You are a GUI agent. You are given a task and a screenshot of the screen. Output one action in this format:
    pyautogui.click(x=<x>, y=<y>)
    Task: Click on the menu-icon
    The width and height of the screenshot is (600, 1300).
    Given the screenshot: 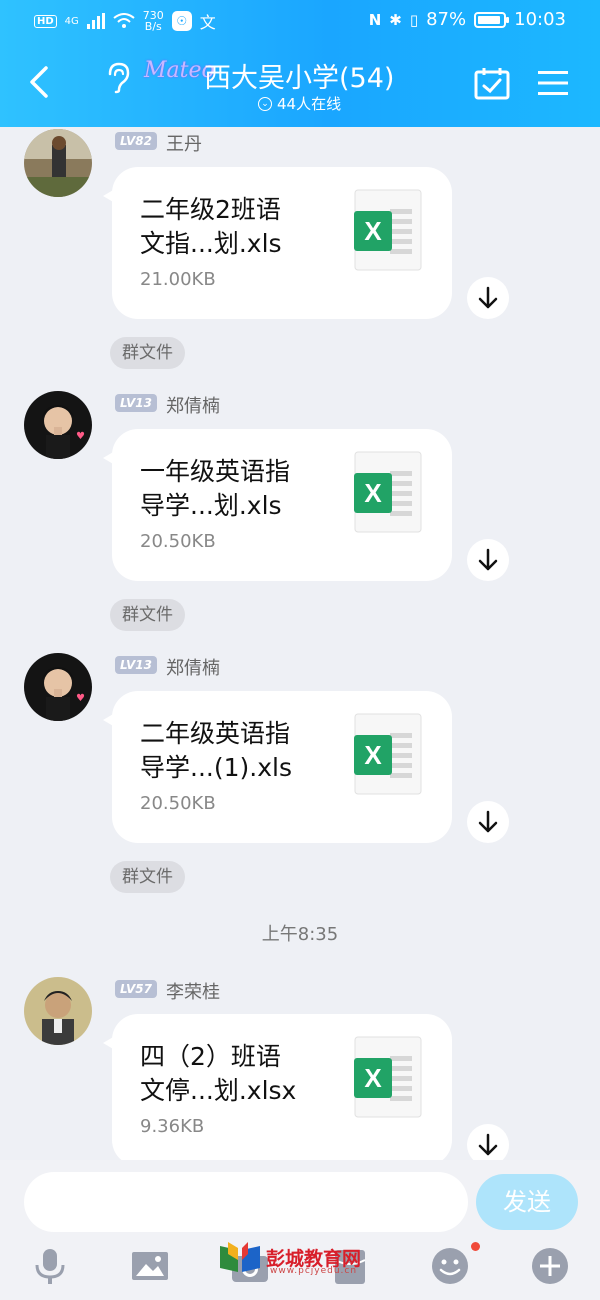 What is the action you would take?
    pyautogui.click(x=553, y=83)
    